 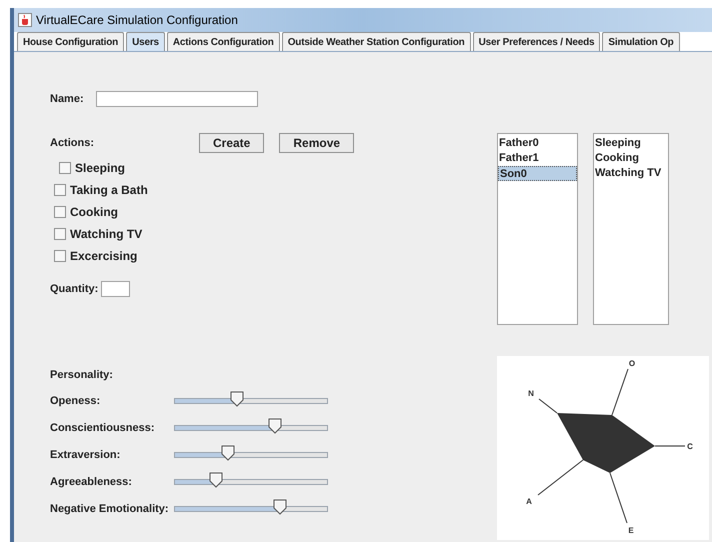 I want to click on list-item: Father1, so click(x=537, y=158).